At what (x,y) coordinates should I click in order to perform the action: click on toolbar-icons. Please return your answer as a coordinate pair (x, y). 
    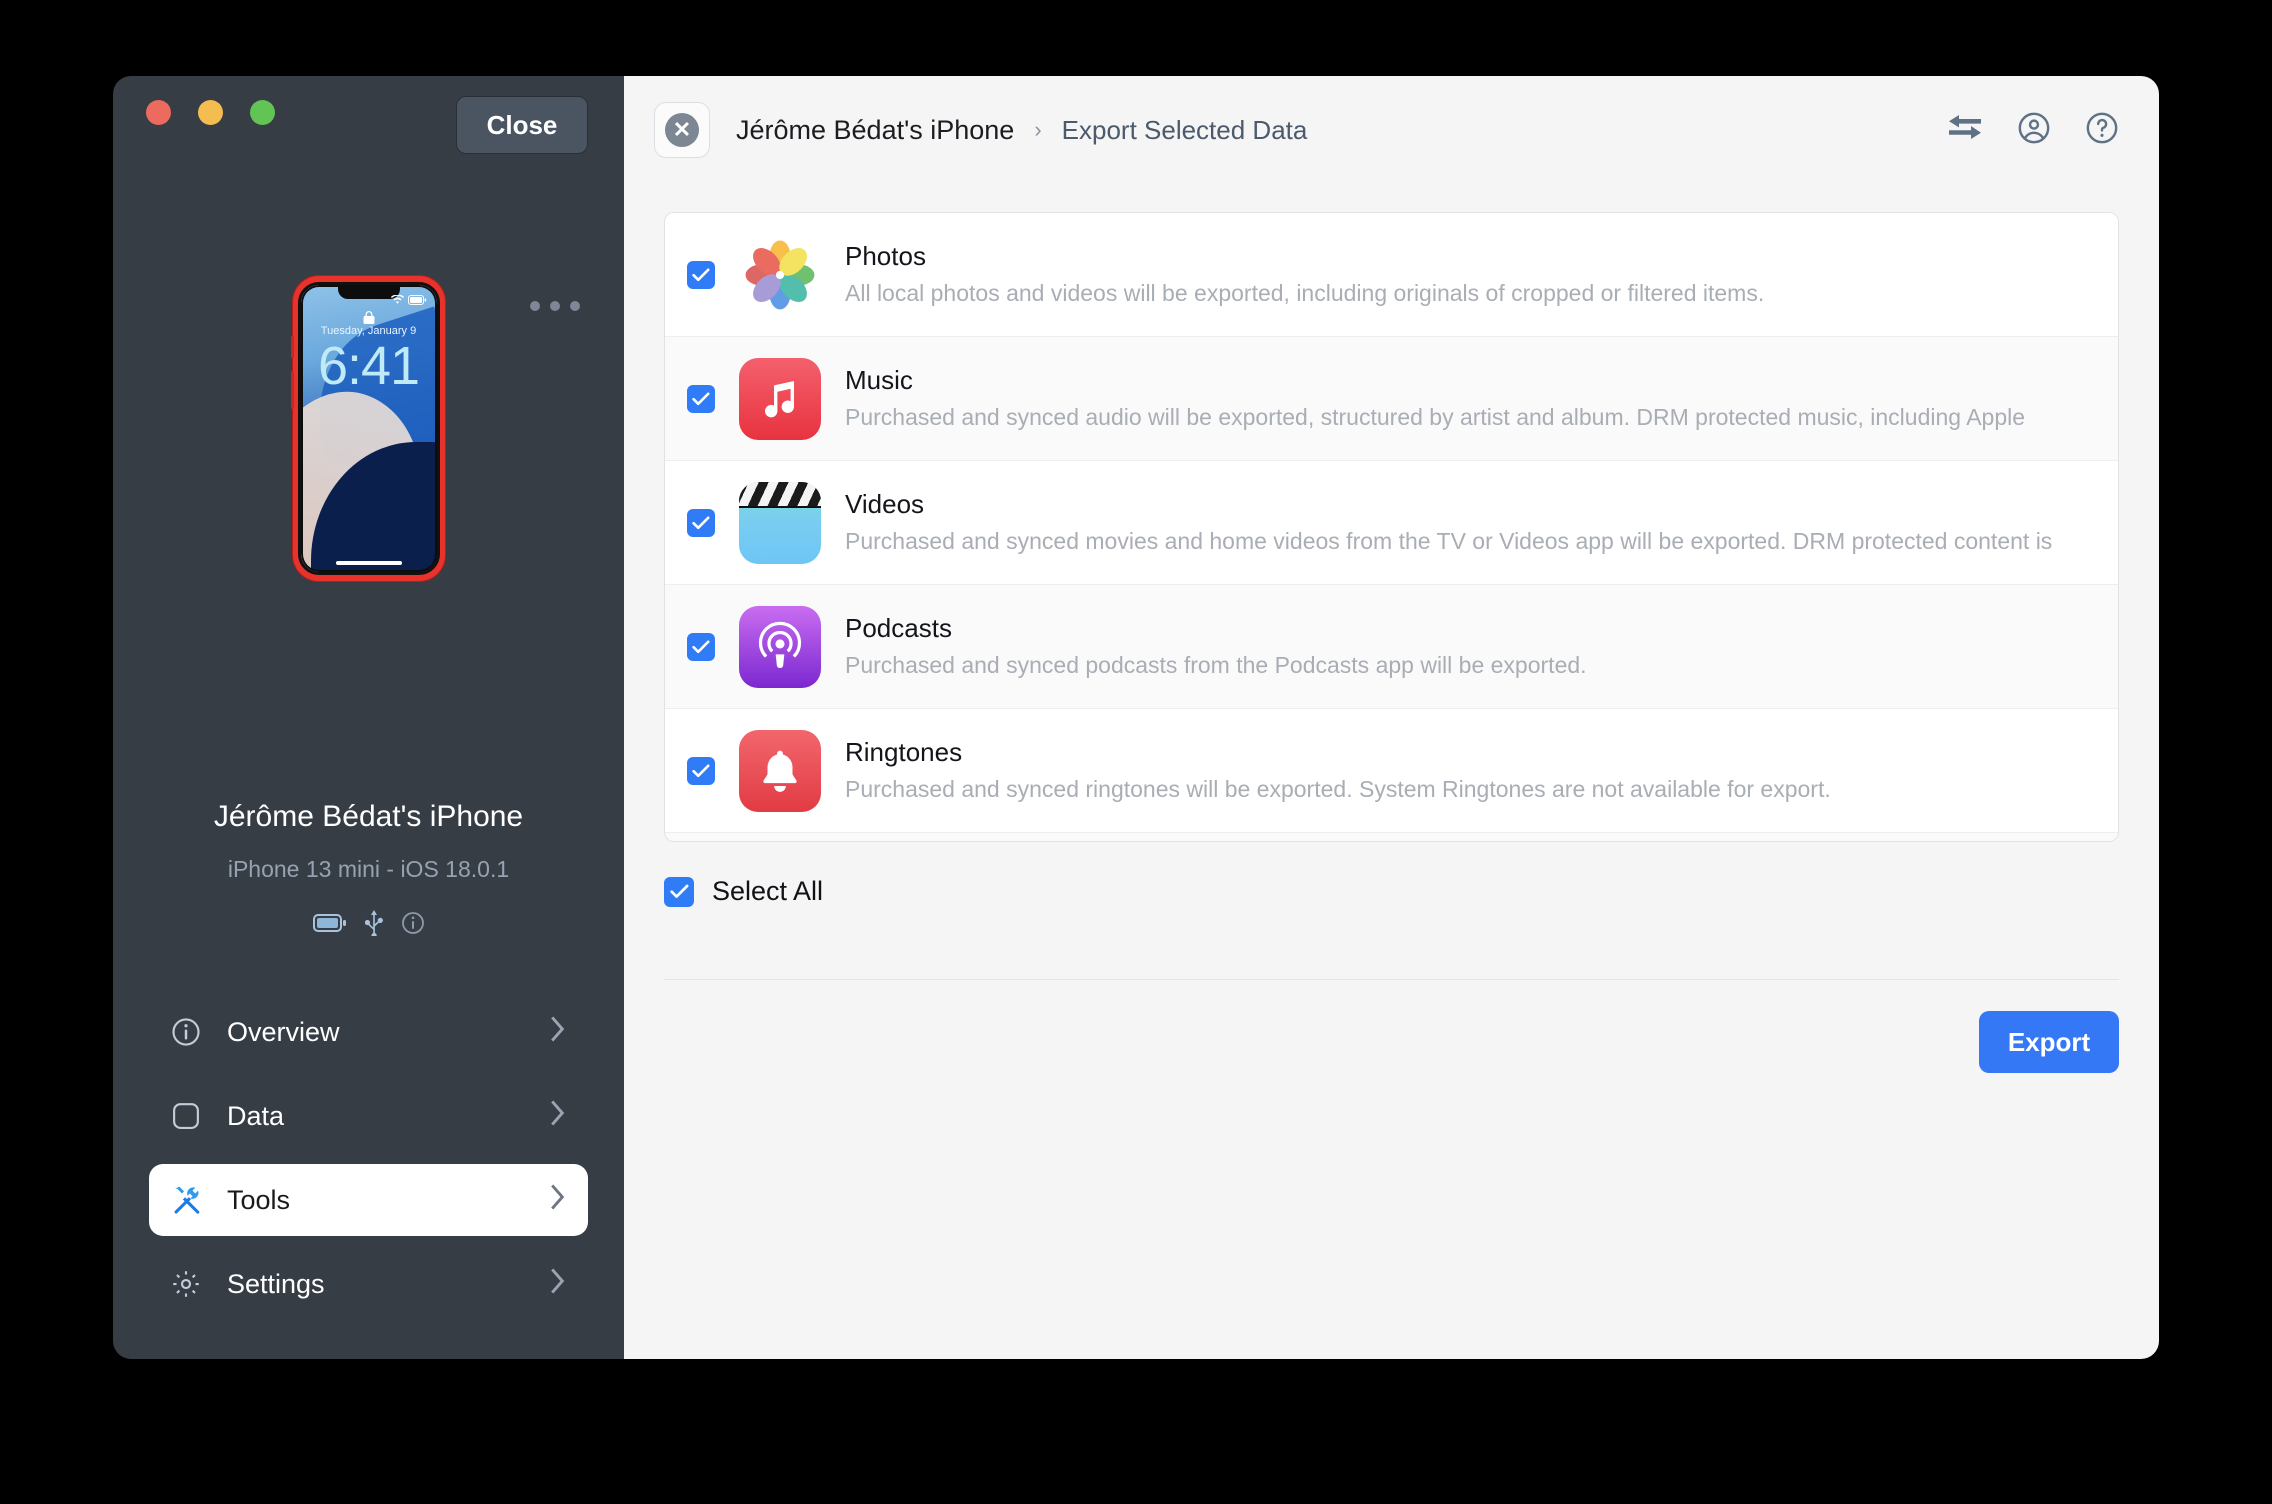
    Looking at the image, I should click on (2033, 130).